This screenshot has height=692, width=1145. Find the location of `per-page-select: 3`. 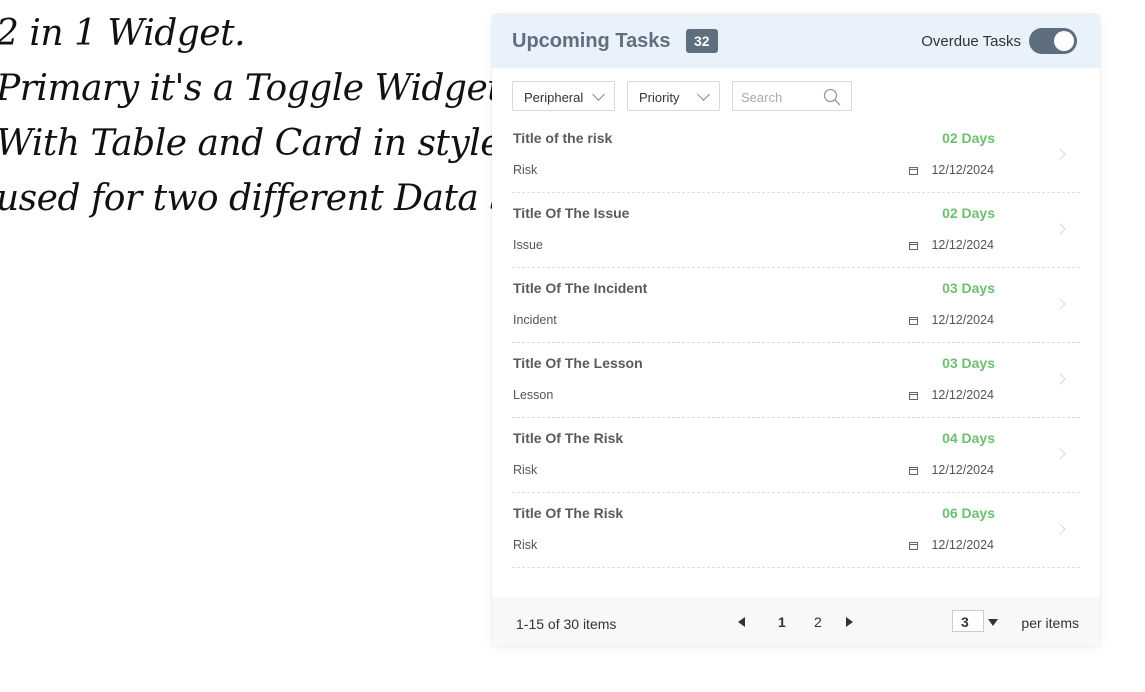

per-page-select: 3 is located at coordinates (968, 621).